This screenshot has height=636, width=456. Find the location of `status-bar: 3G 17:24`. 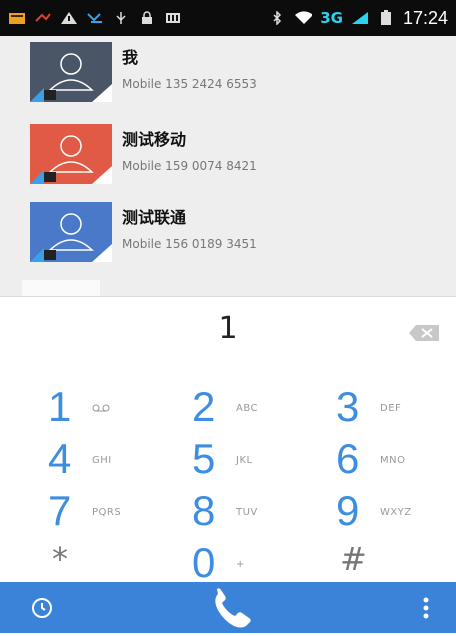

status-bar: 3G 17:24 is located at coordinates (228, 18).